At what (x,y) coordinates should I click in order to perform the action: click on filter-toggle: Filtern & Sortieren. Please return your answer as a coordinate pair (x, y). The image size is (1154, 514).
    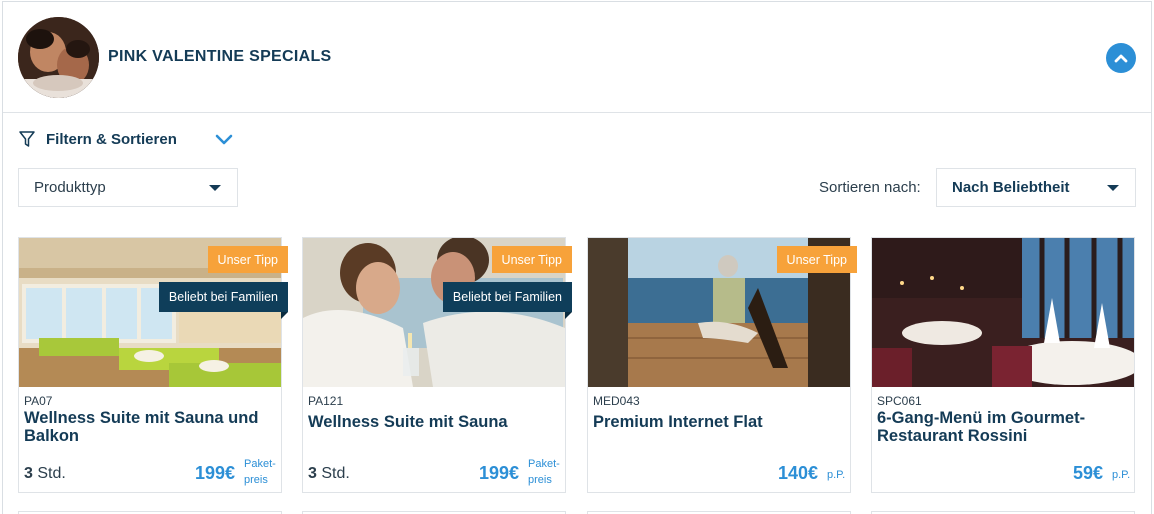
    Looking at the image, I should click on (97, 139).